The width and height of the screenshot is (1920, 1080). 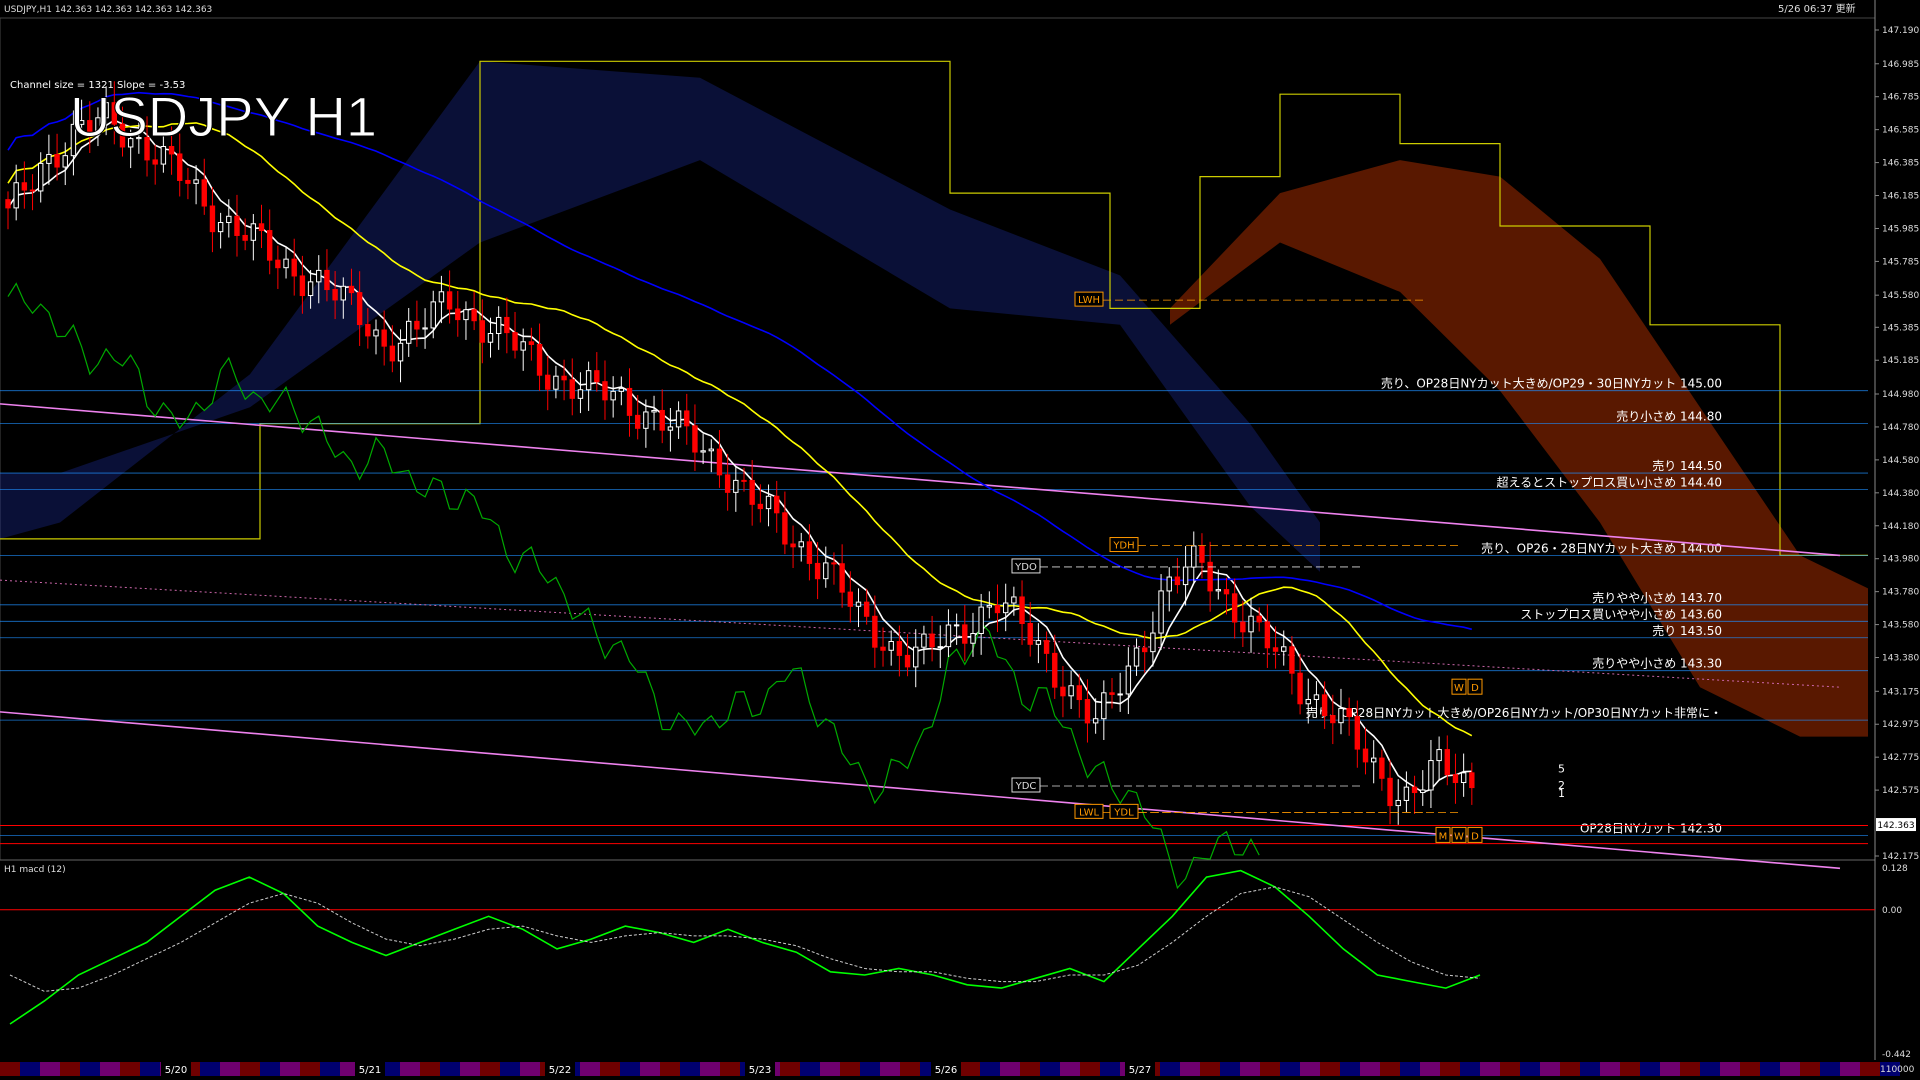 What do you see at coordinates (1089, 300) in the screenshot?
I see `marker-label: LWH` at bounding box center [1089, 300].